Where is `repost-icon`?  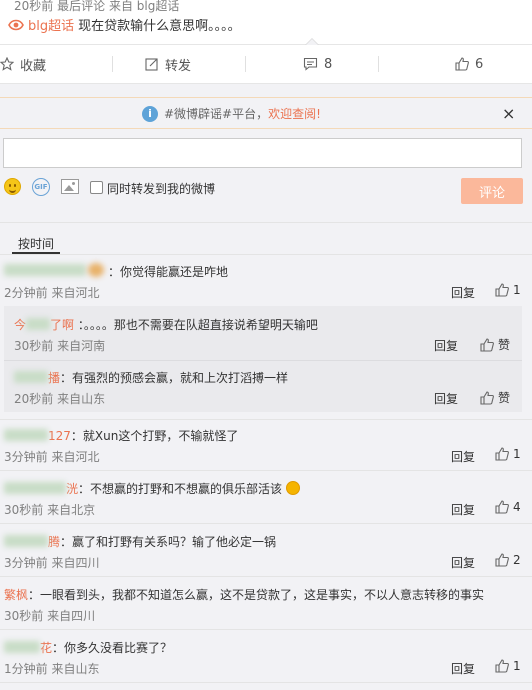 repost-icon is located at coordinates (151, 64).